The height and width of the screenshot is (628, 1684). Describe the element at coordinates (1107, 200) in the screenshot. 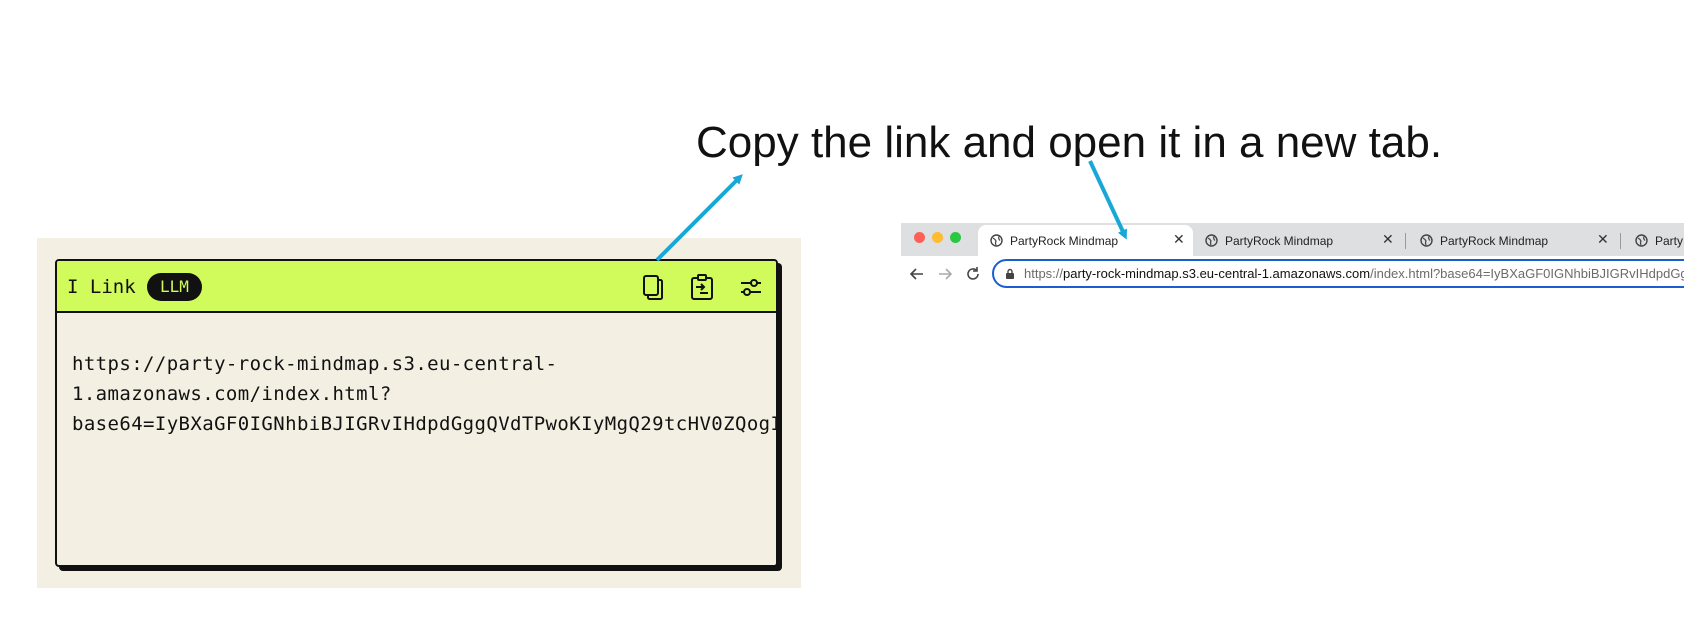

I see `arrow-to-browser-tab` at that location.